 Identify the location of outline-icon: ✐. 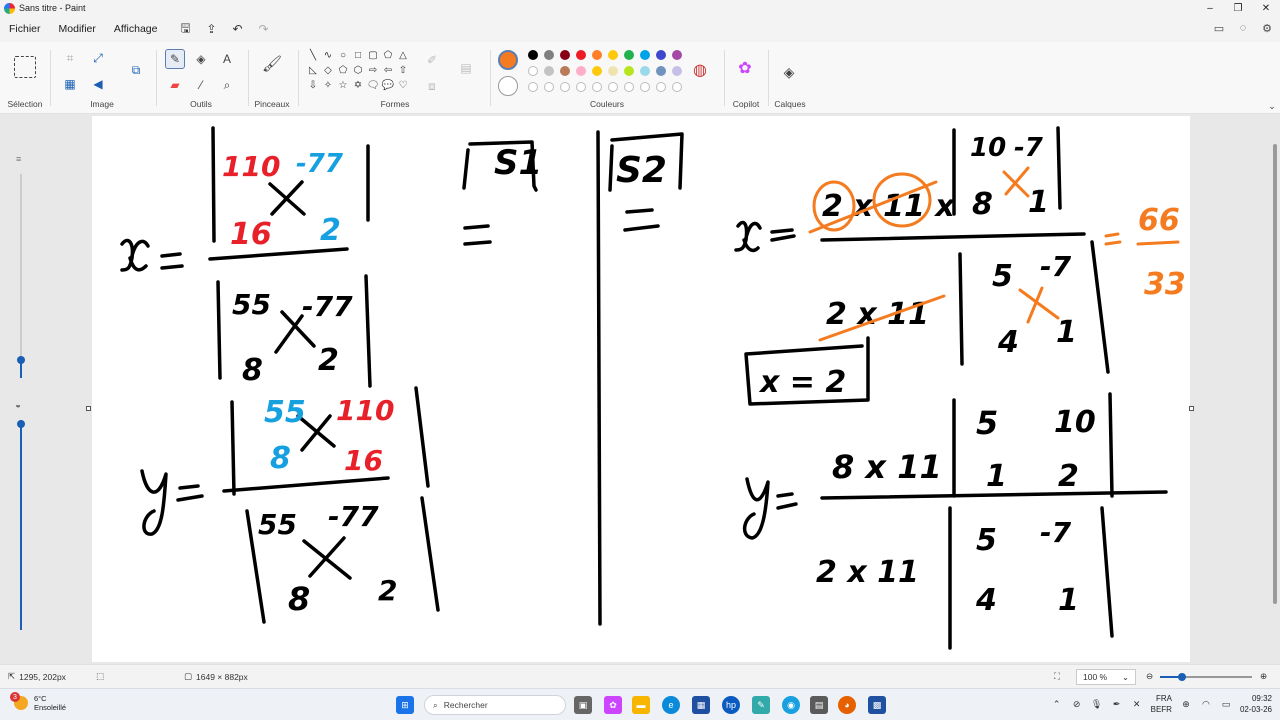
(432, 60).